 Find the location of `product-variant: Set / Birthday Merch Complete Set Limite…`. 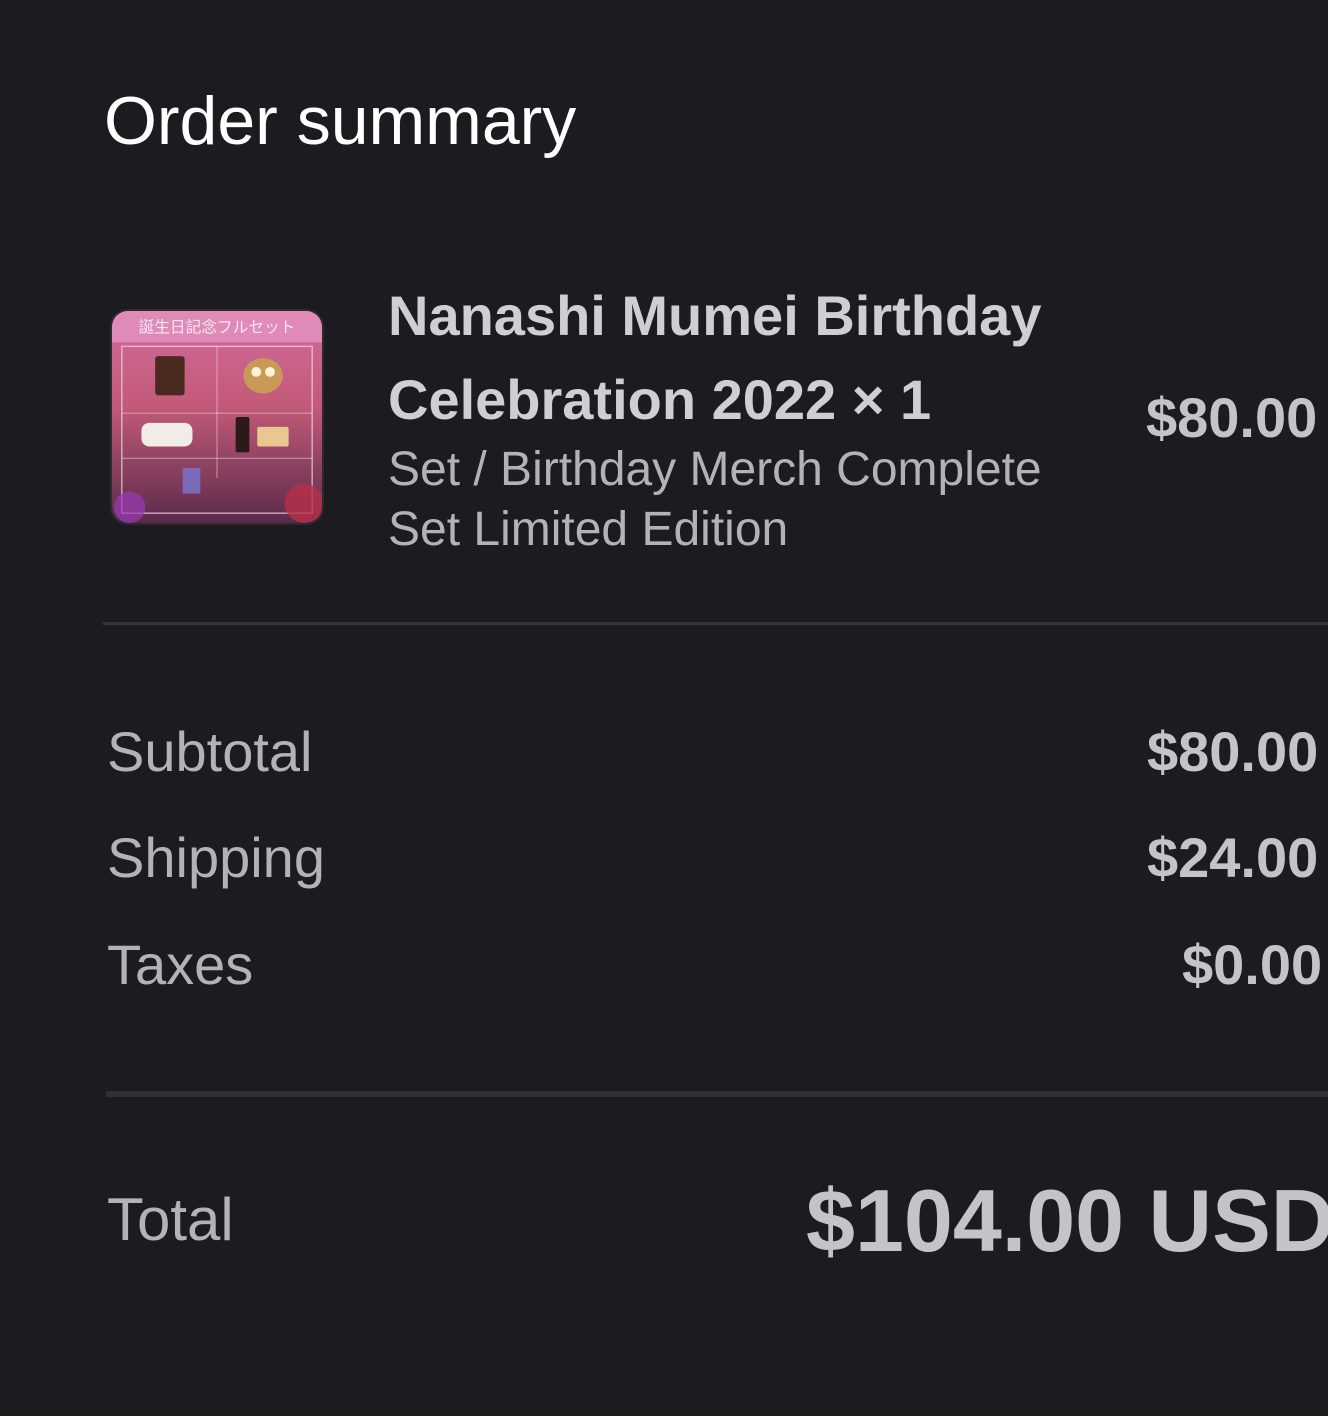

product-variant: Set / Birthday Merch Complete Set Limite… is located at coordinates (715, 499).